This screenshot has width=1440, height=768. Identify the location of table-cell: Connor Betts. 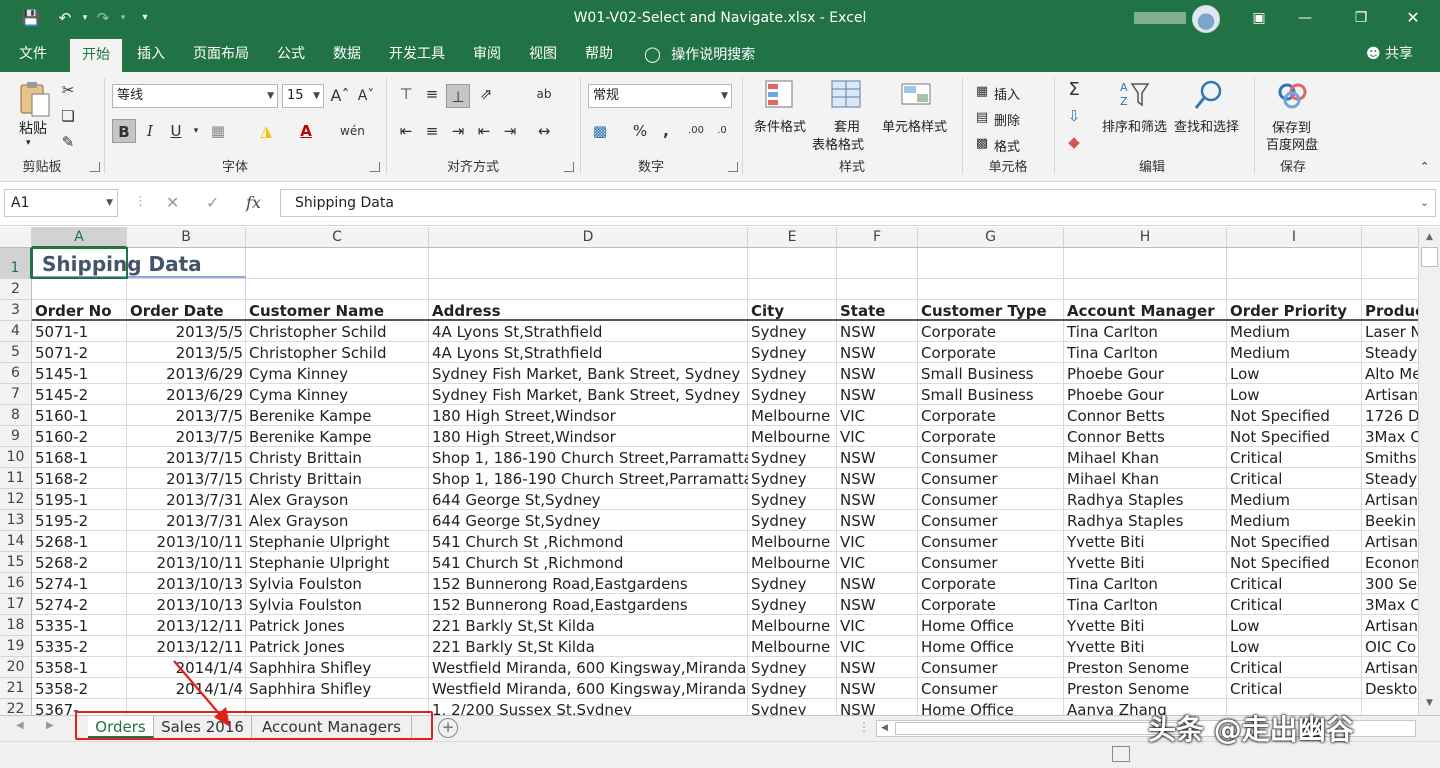
(1145, 437).